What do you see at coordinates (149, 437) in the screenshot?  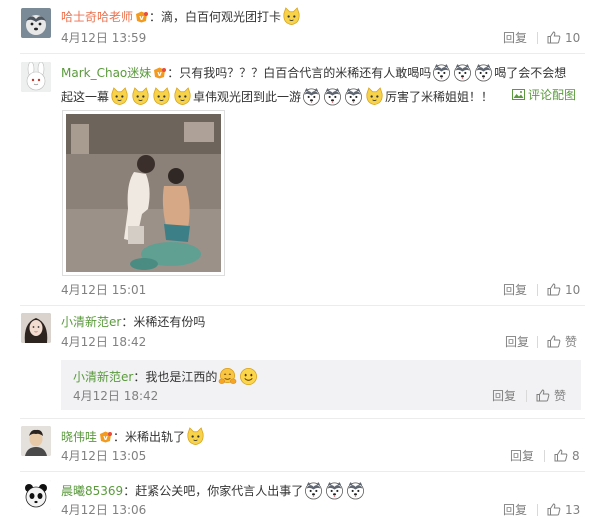 I see `comment-text: ：米稀出轨了` at bounding box center [149, 437].